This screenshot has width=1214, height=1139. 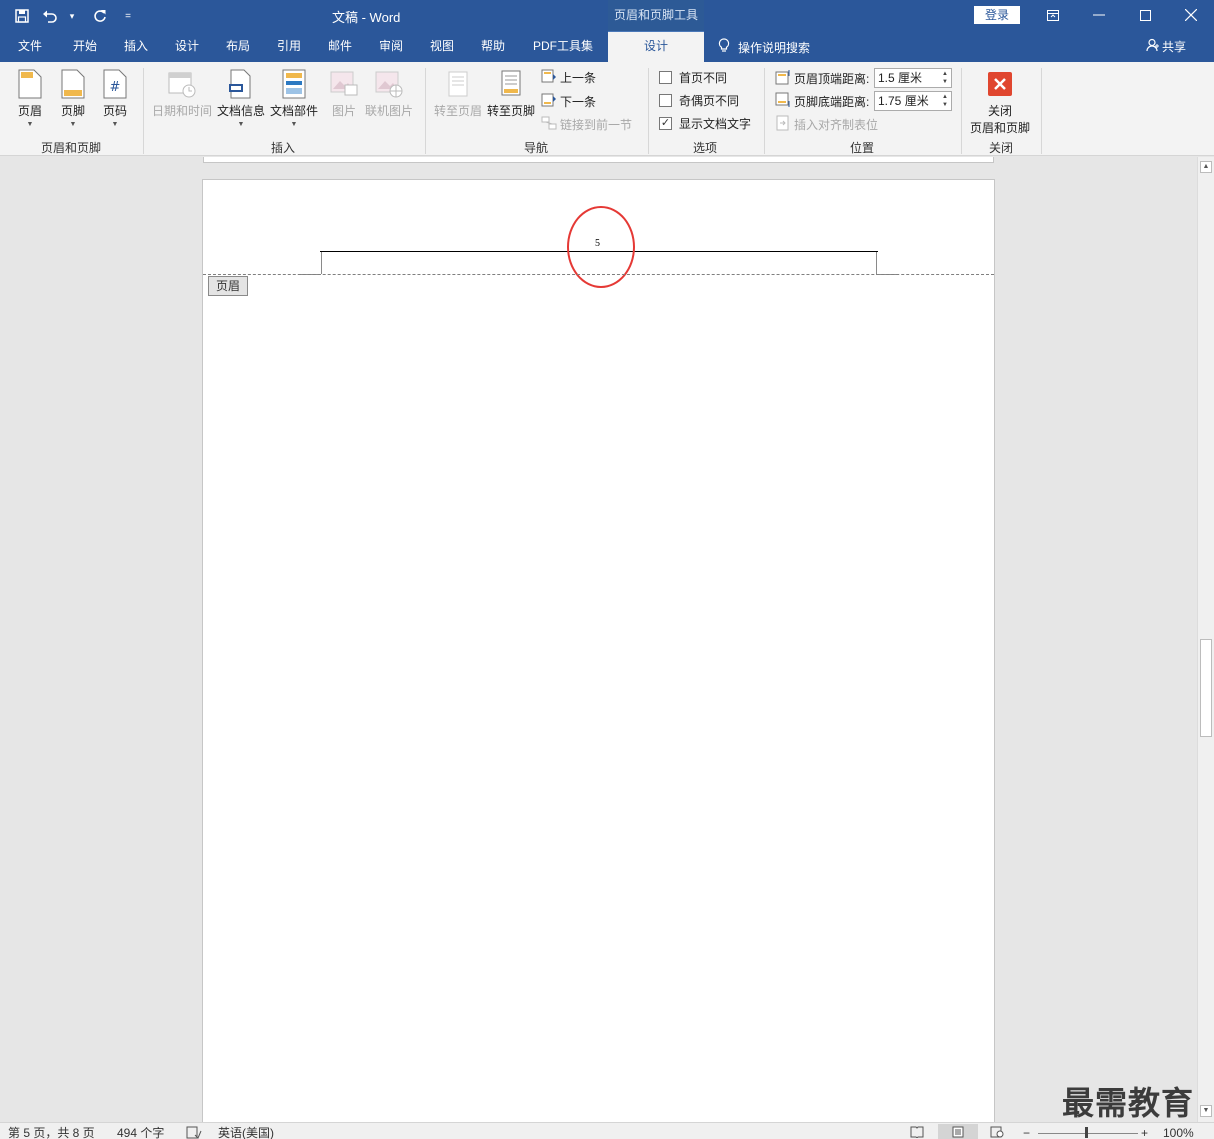 I want to click on header-from-top-label: 页眉顶端距离:, so click(x=822, y=78).